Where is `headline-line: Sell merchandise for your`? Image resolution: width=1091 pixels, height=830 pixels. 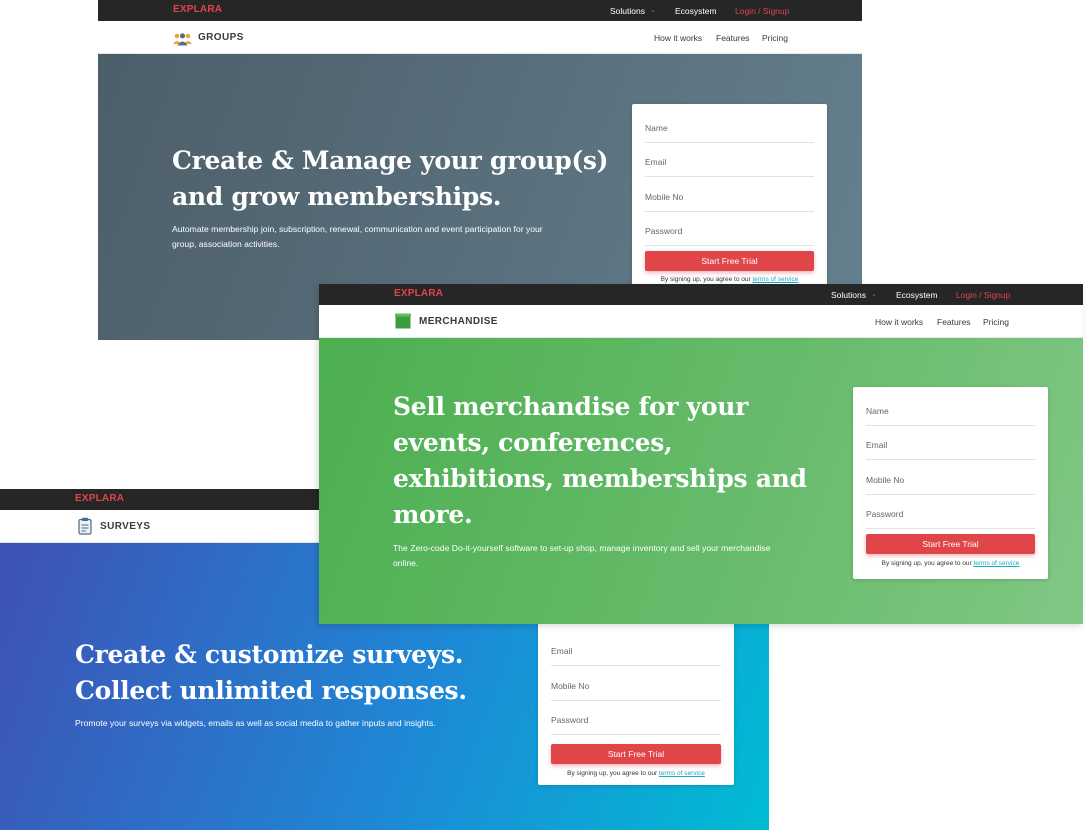
headline-line: Sell merchandise for your is located at coordinates (570, 406).